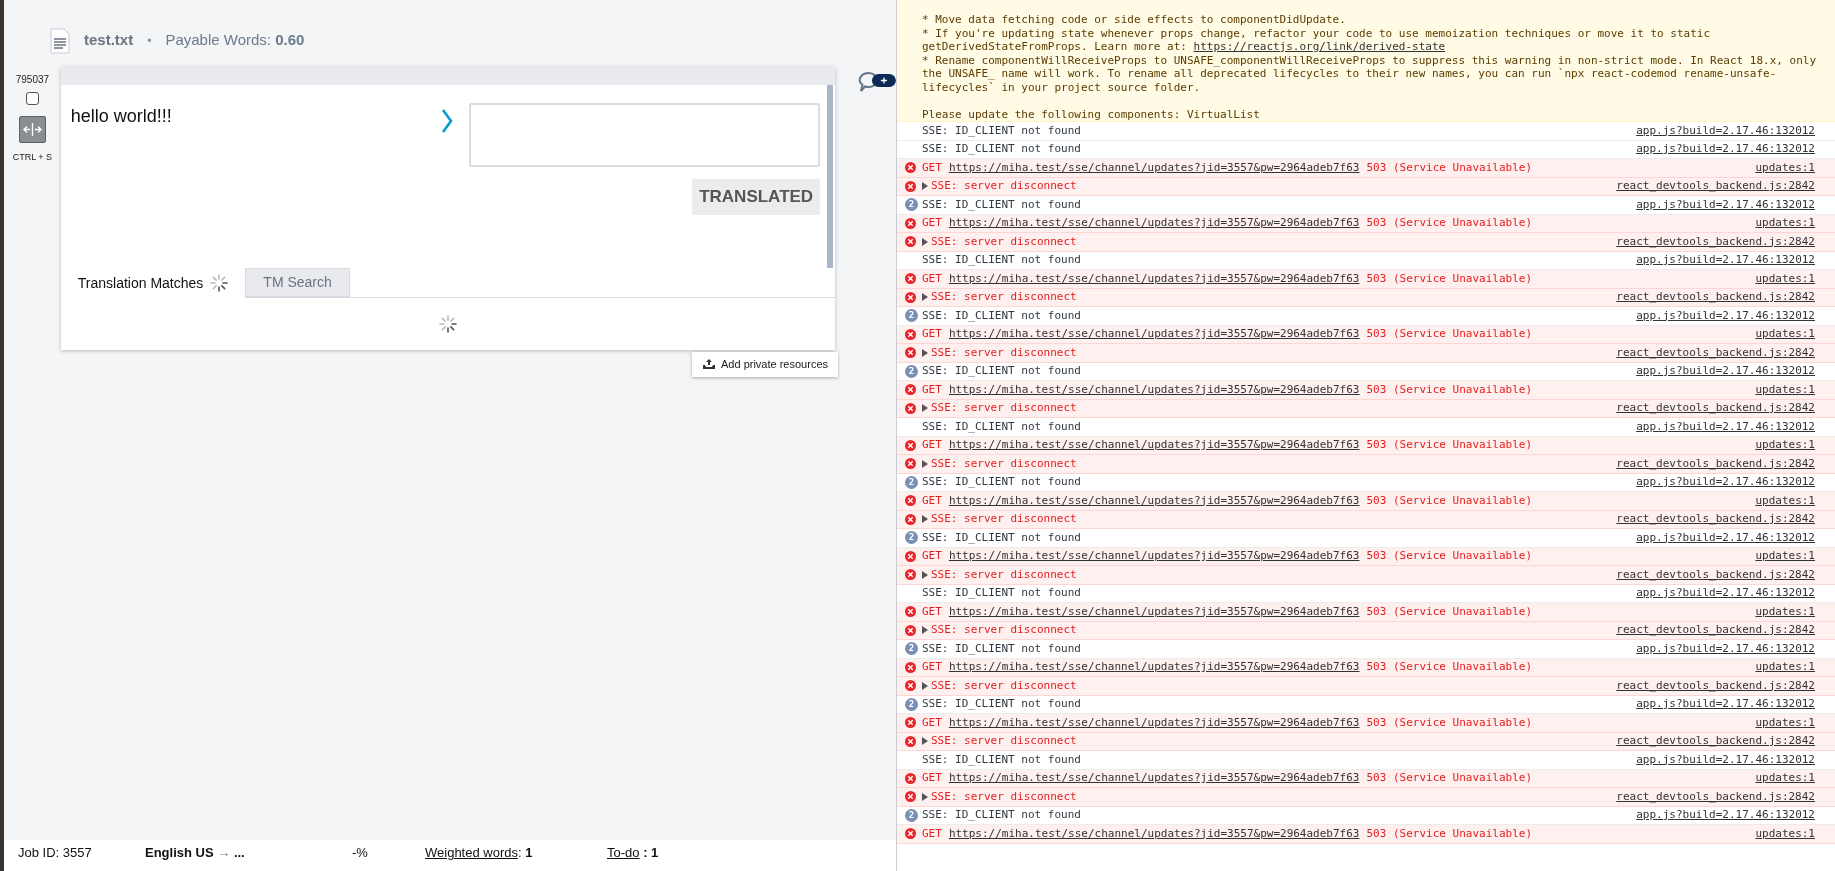  What do you see at coordinates (121, 116) in the screenshot?
I see `source-text: hello world!!!` at bounding box center [121, 116].